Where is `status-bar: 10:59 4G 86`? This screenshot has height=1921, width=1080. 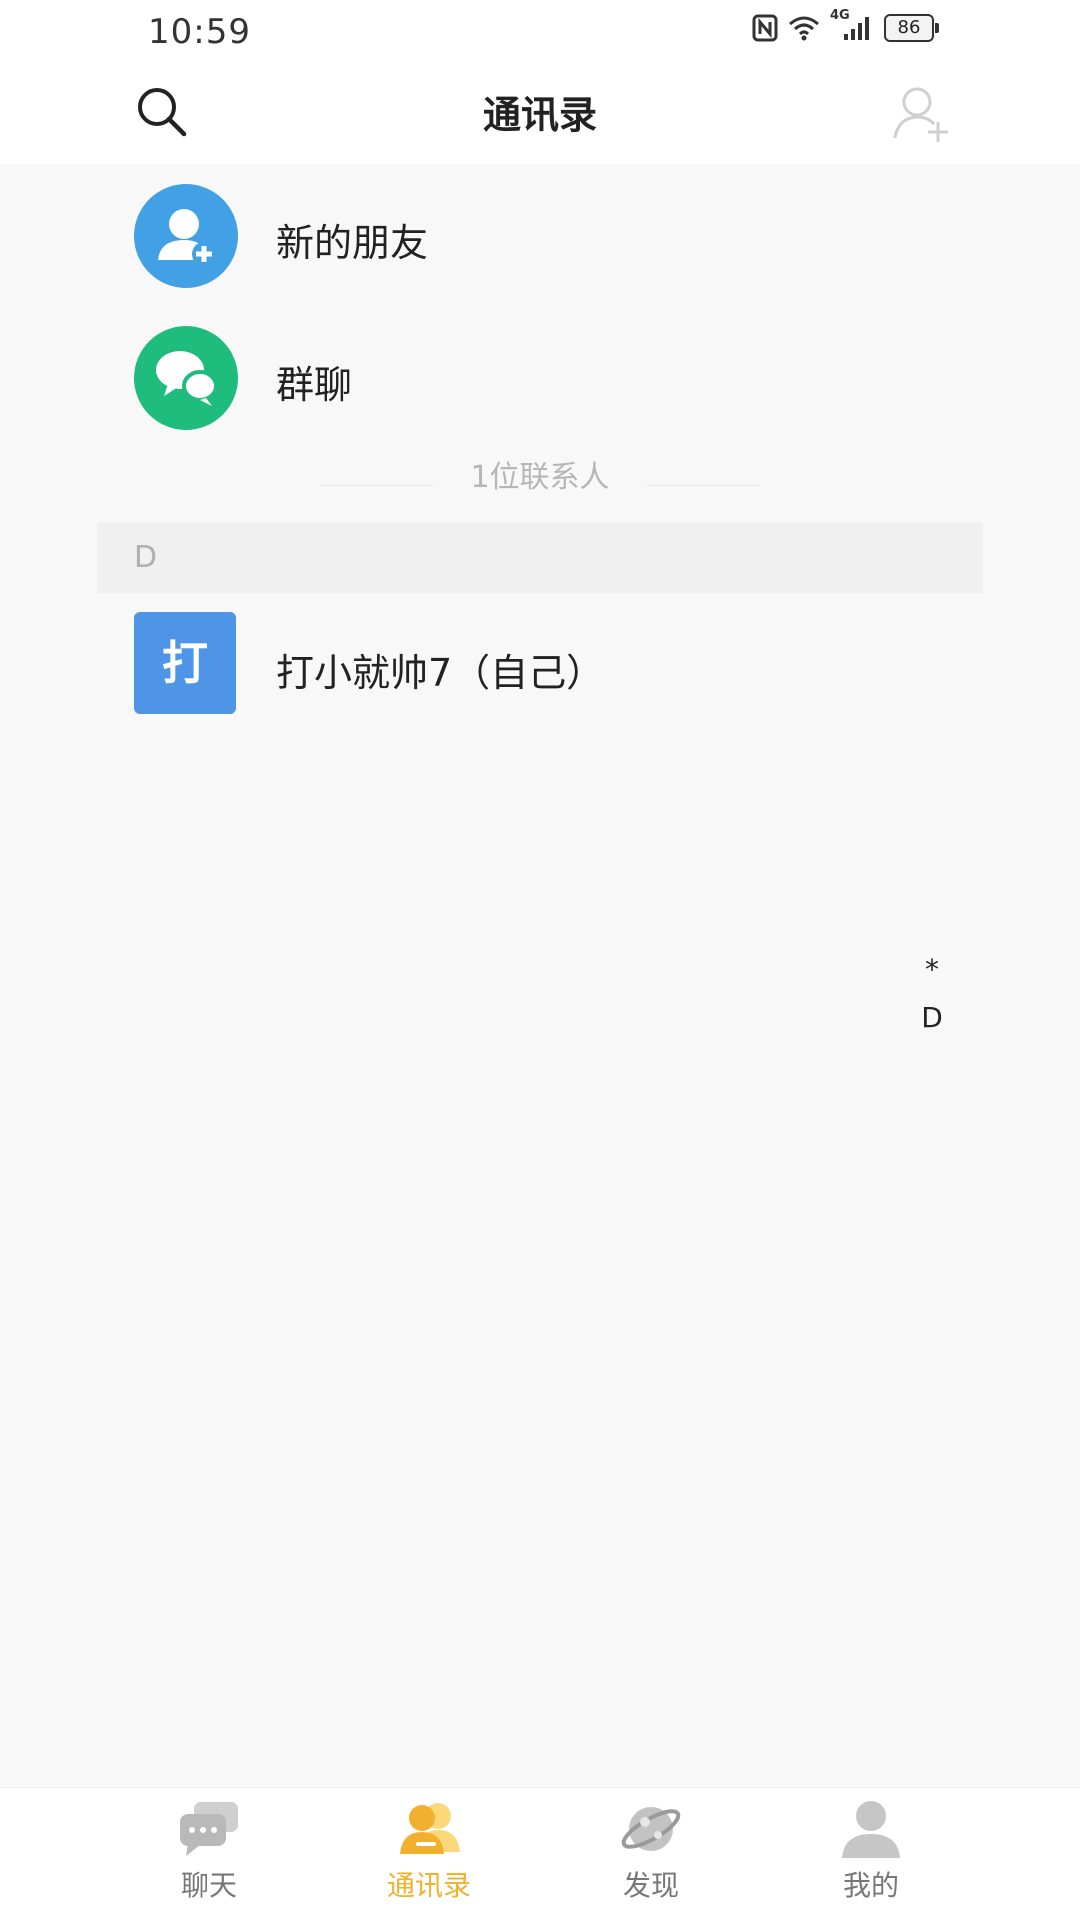 status-bar: 10:59 4G 86 is located at coordinates (540, 31).